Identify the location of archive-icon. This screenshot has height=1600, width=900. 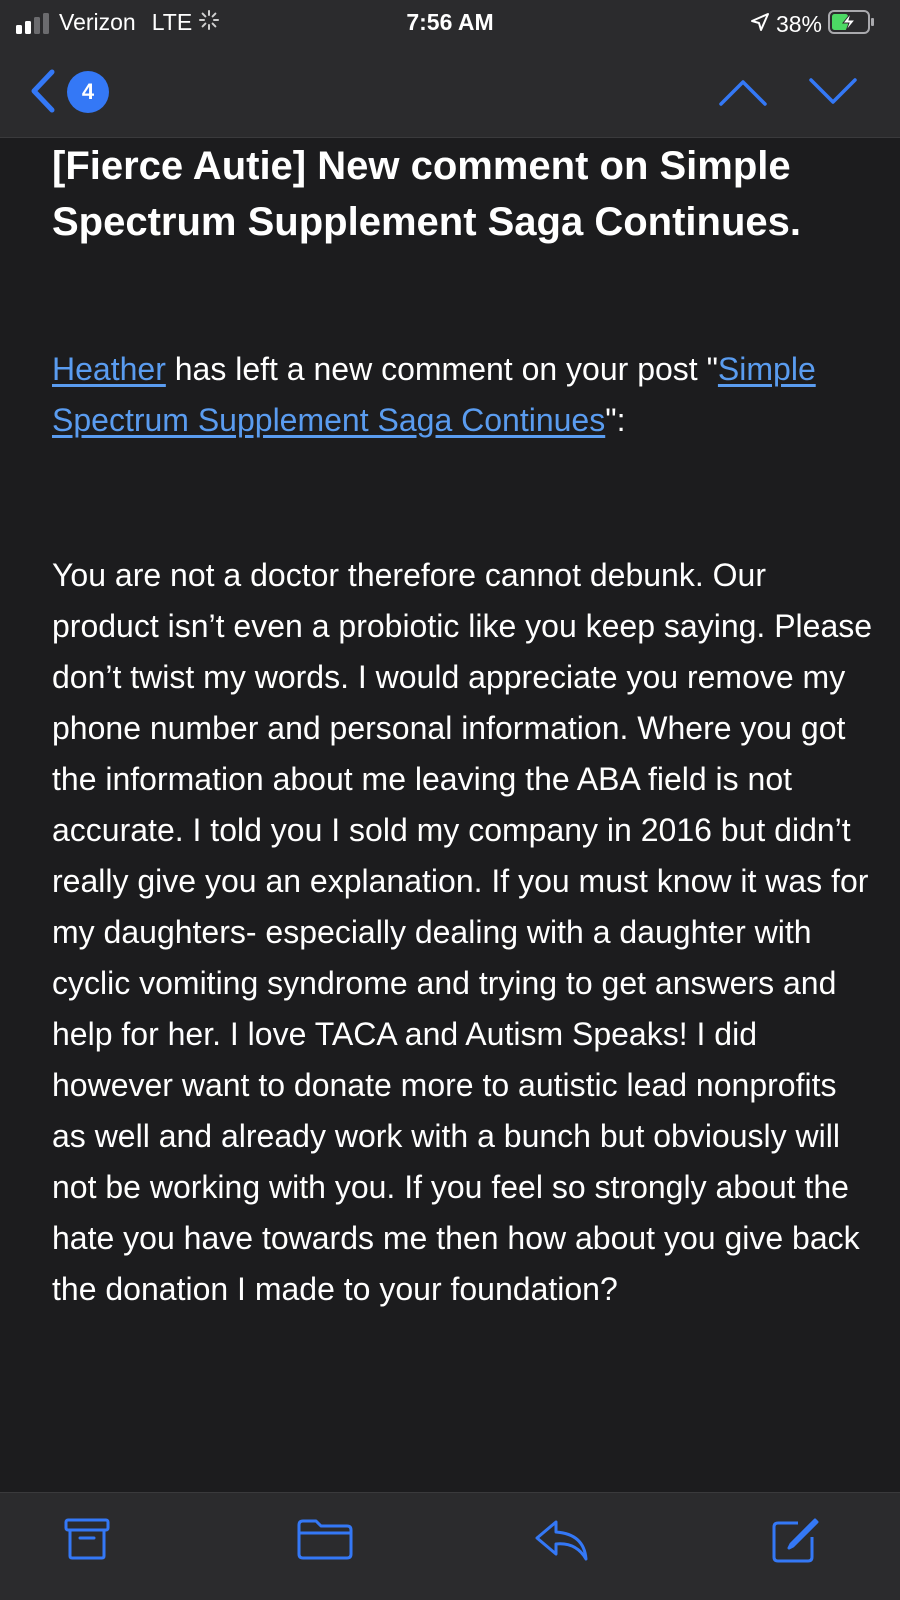
(87, 1539).